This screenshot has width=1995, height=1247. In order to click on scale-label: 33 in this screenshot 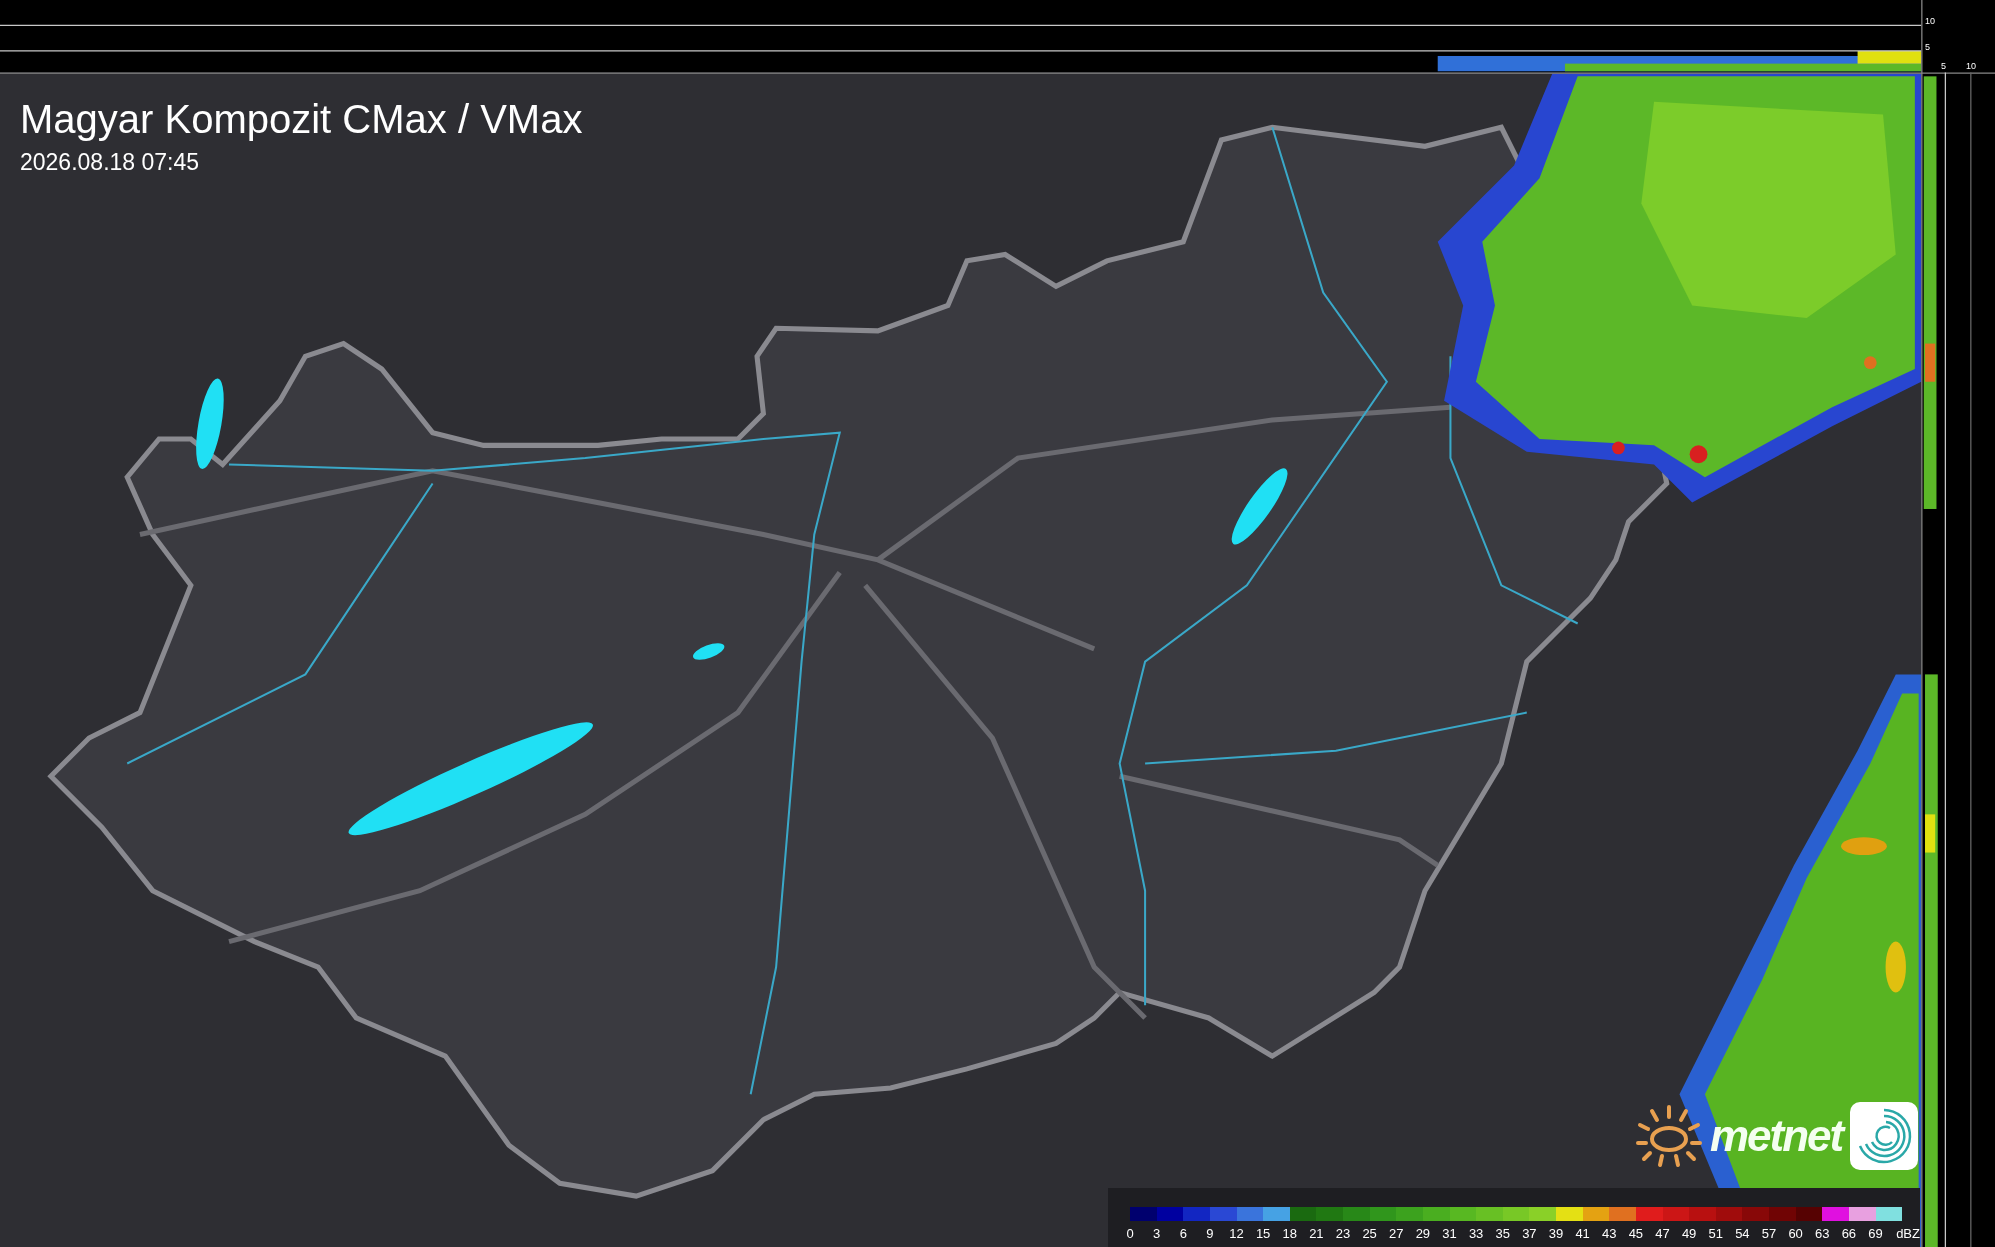, I will do `click(1476, 1234)`.